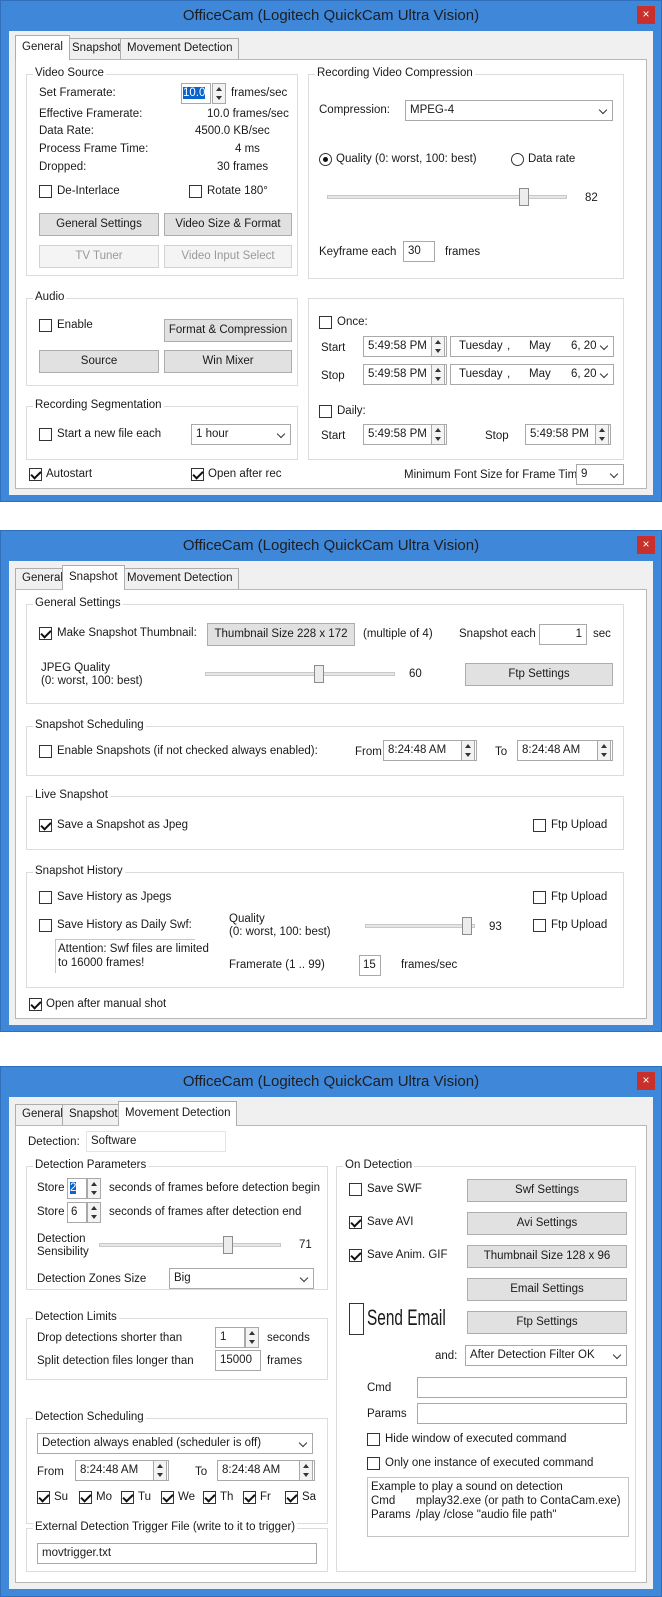  Describe the element at coordinates (355, 1255) in the screenshot. I see `save-gif-checkbox` at that location.